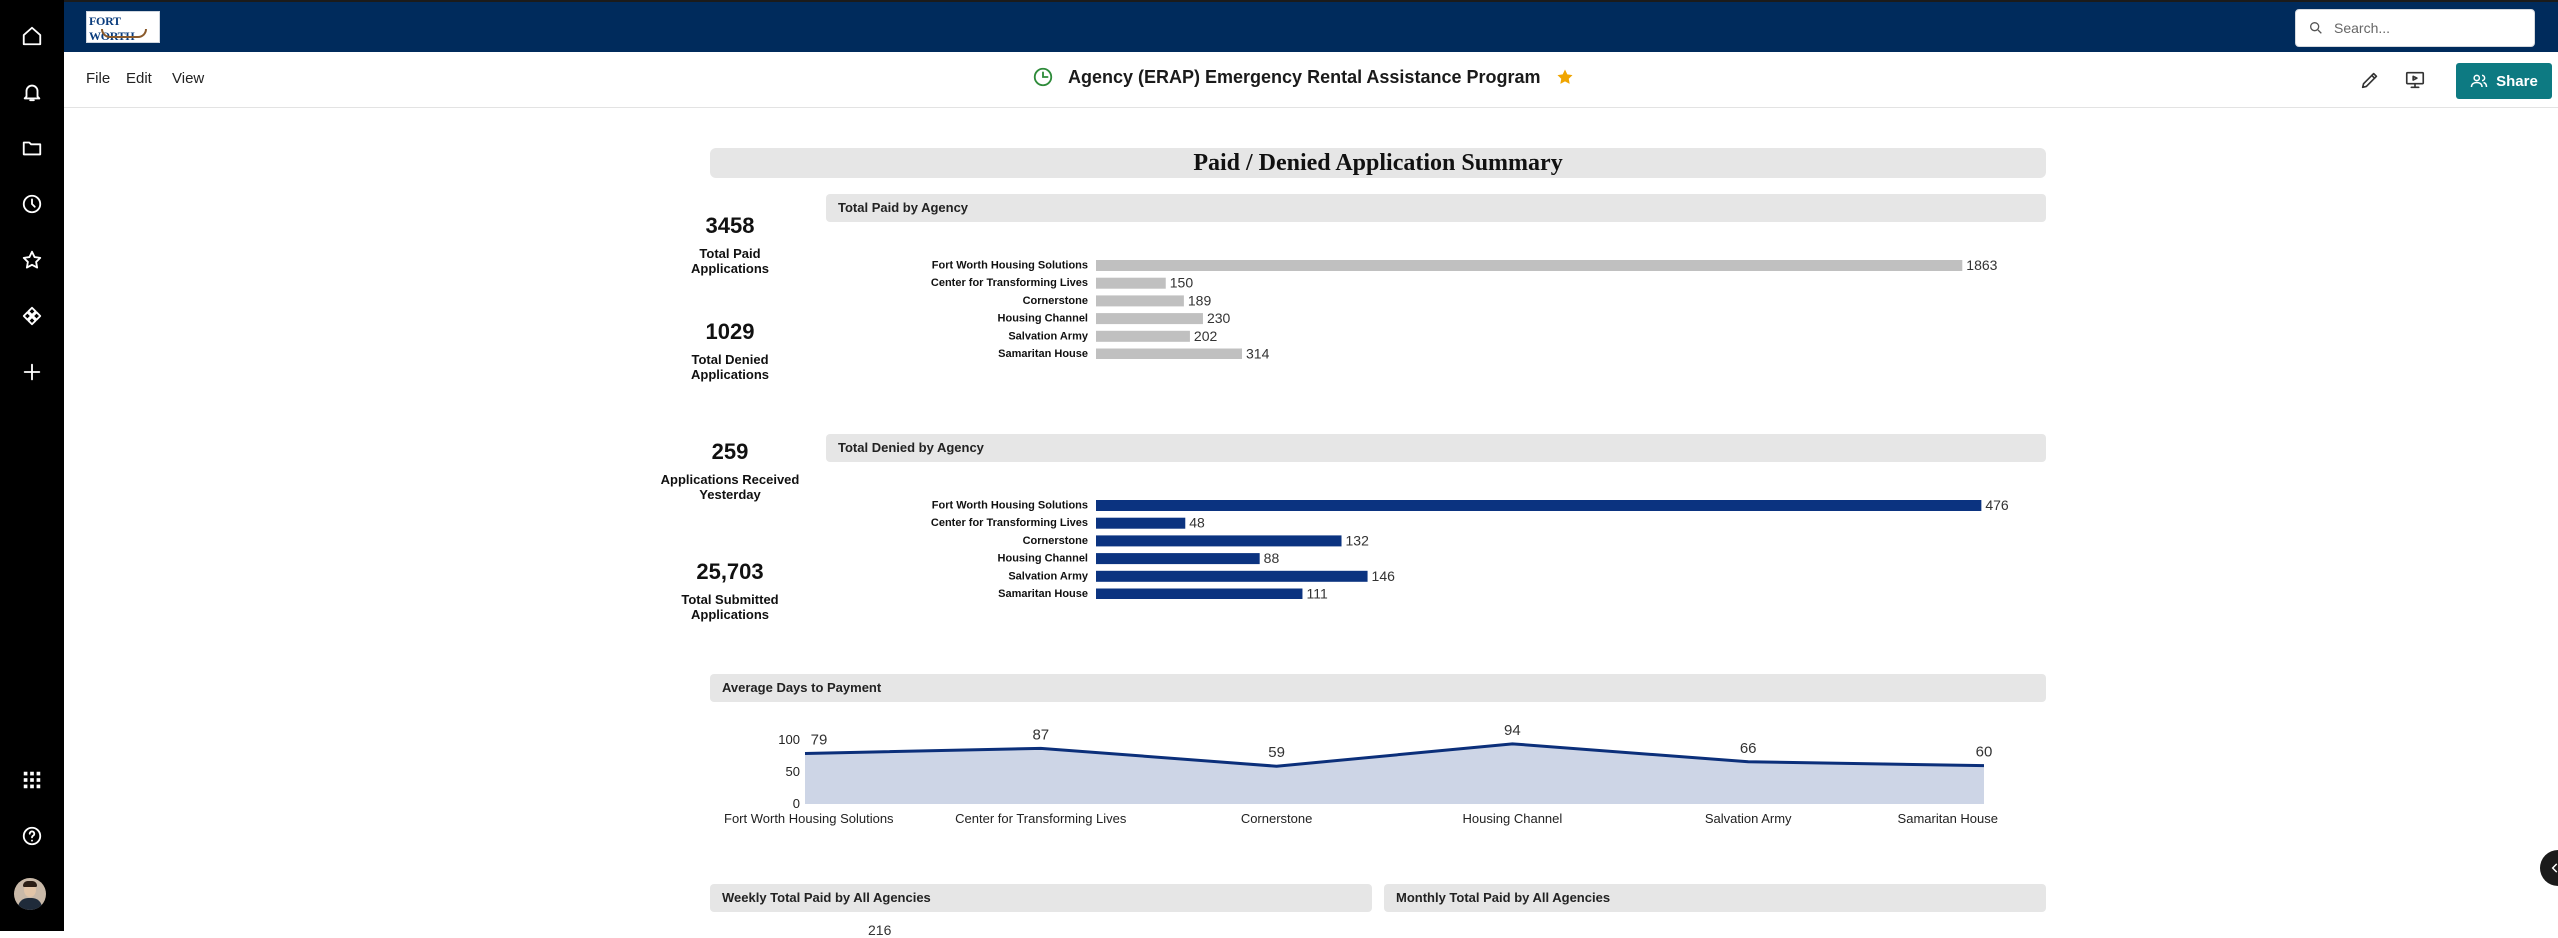  What do you see at coordinates (730, 487) in the screenshot?
I see `kpi-label: Applications Received Yesterday` at bounding box center [730, 487].